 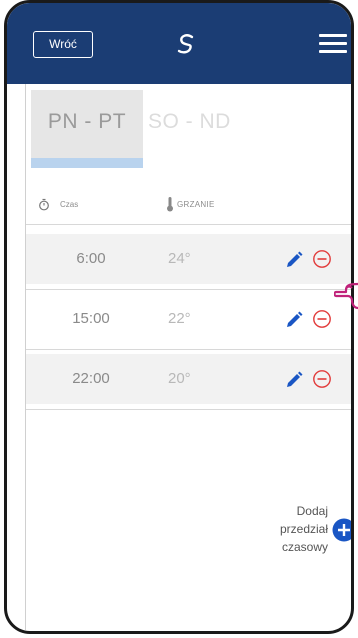 I want to click on salus-logo-icon, so click(x=185, y=44).